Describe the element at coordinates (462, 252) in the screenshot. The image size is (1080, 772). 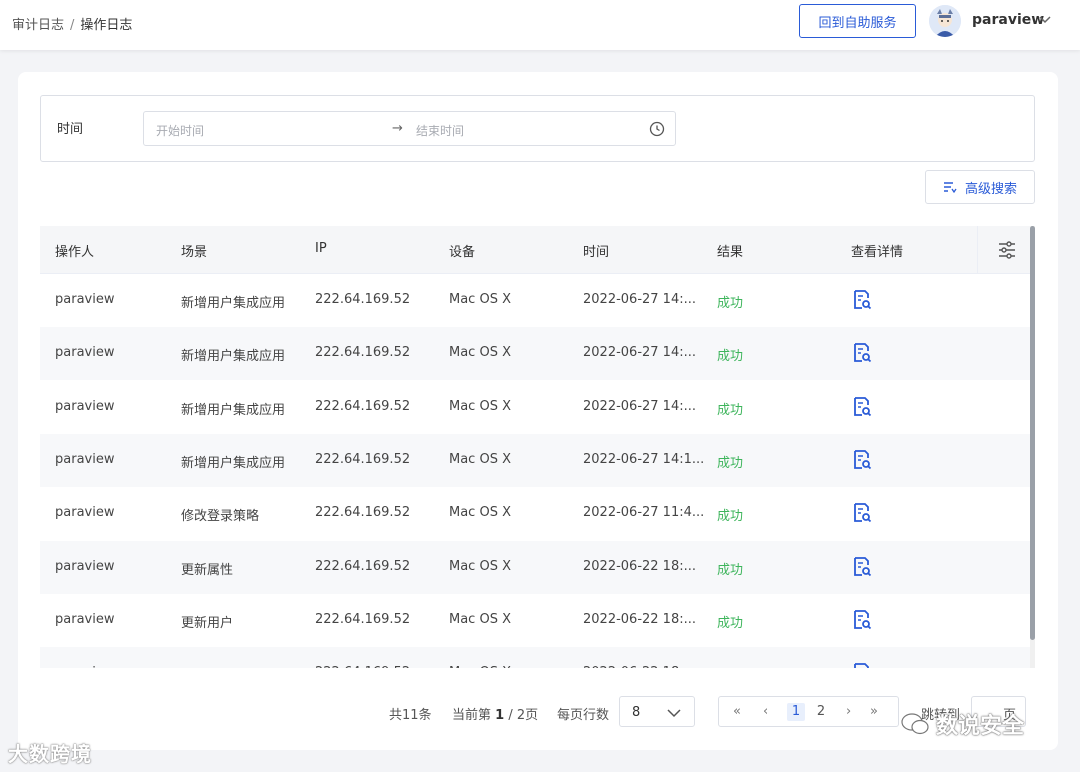
I see `column-header-device: 设备` at that location.